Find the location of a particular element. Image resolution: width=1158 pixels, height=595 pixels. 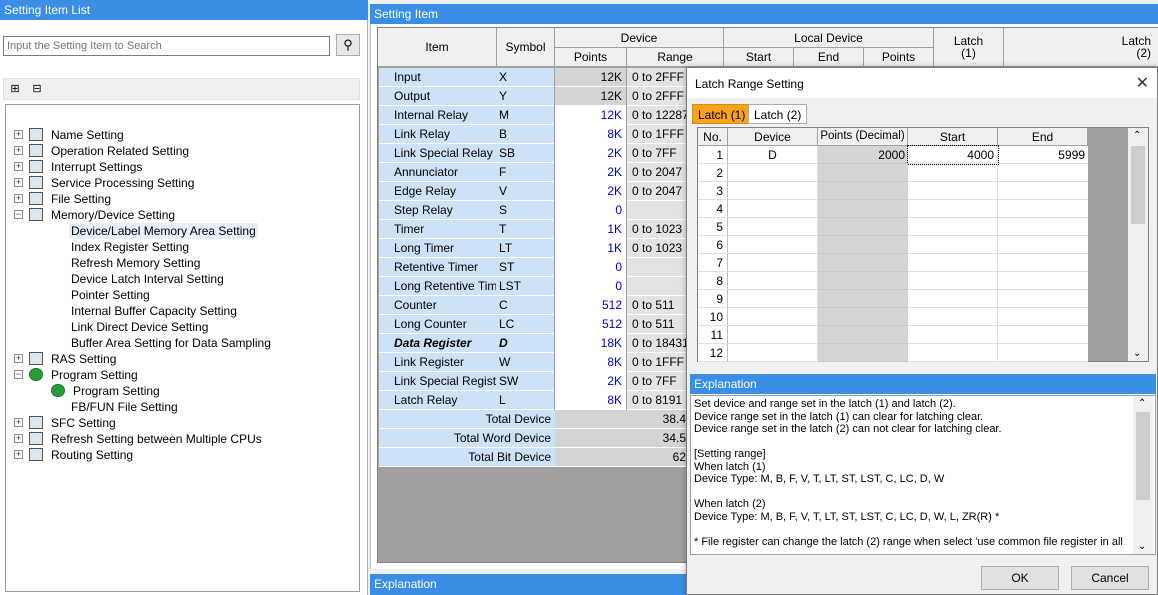

tree-item: Interrupt Settings is located at coordinates (96, 167).